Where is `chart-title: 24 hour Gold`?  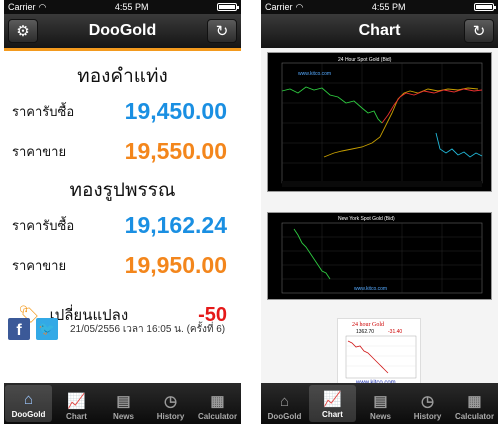 chart-title: 24 hour Gold is located at coordinates (368, 325).